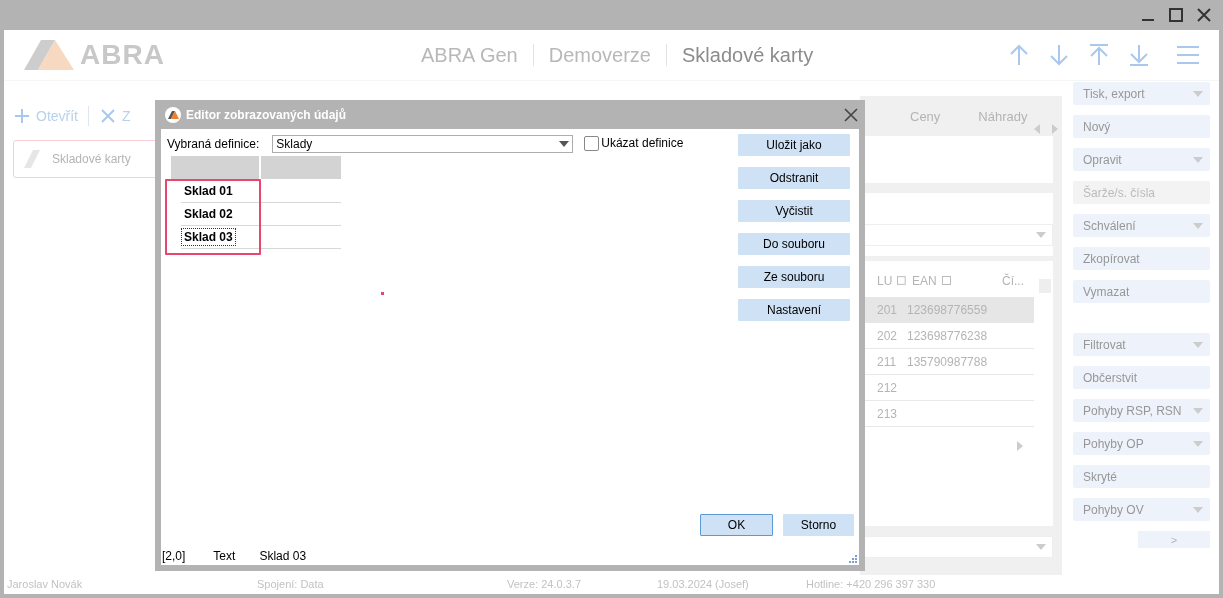 The width and height of the screenshot is (1223, 598). I want to click on action-button: Občerstvit, so click(1141, 377).